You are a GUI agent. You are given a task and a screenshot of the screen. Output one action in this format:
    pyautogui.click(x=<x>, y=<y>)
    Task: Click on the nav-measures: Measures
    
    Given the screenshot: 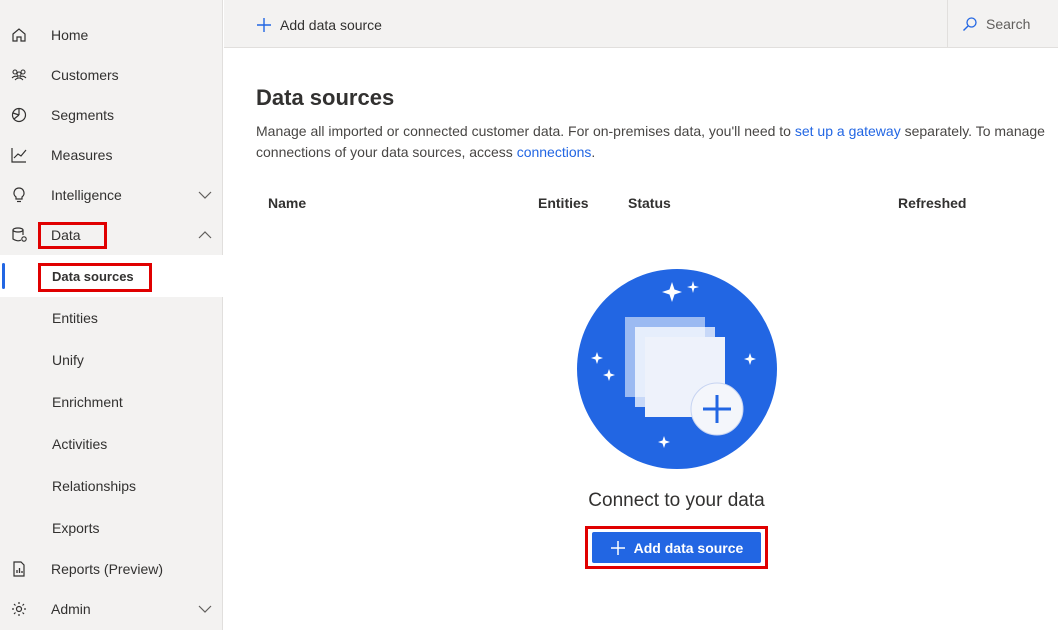 What is the action you would take?
    pyautogui.click(x=111, y=155)
    